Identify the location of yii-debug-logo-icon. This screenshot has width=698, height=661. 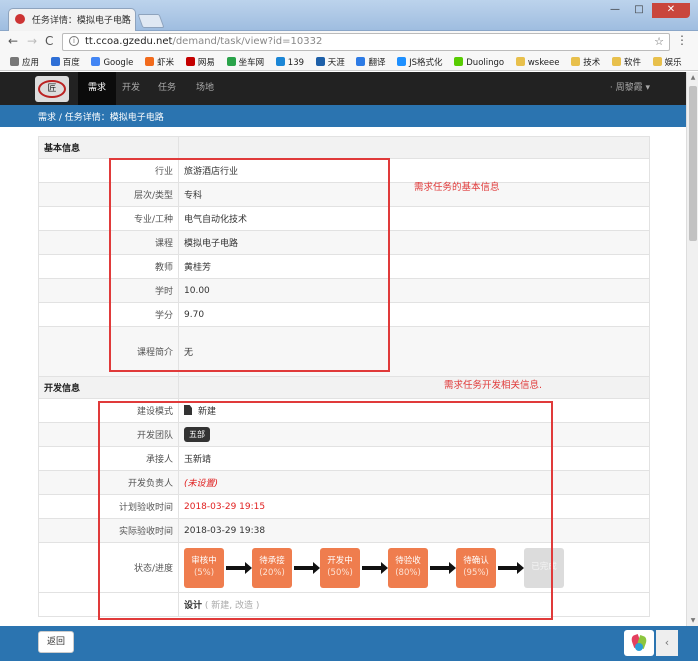
(639, 643).